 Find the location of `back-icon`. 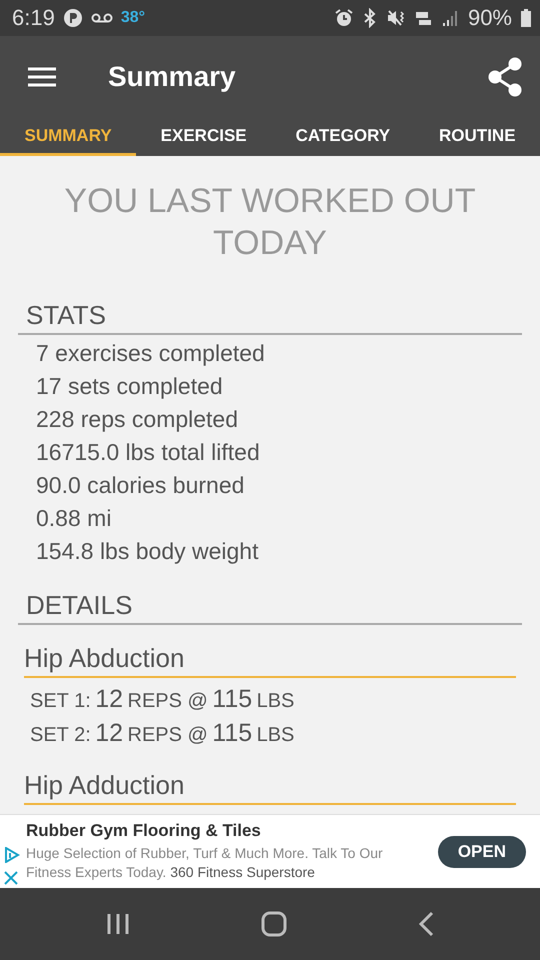

back-icon is located at coordinates (426, 924).